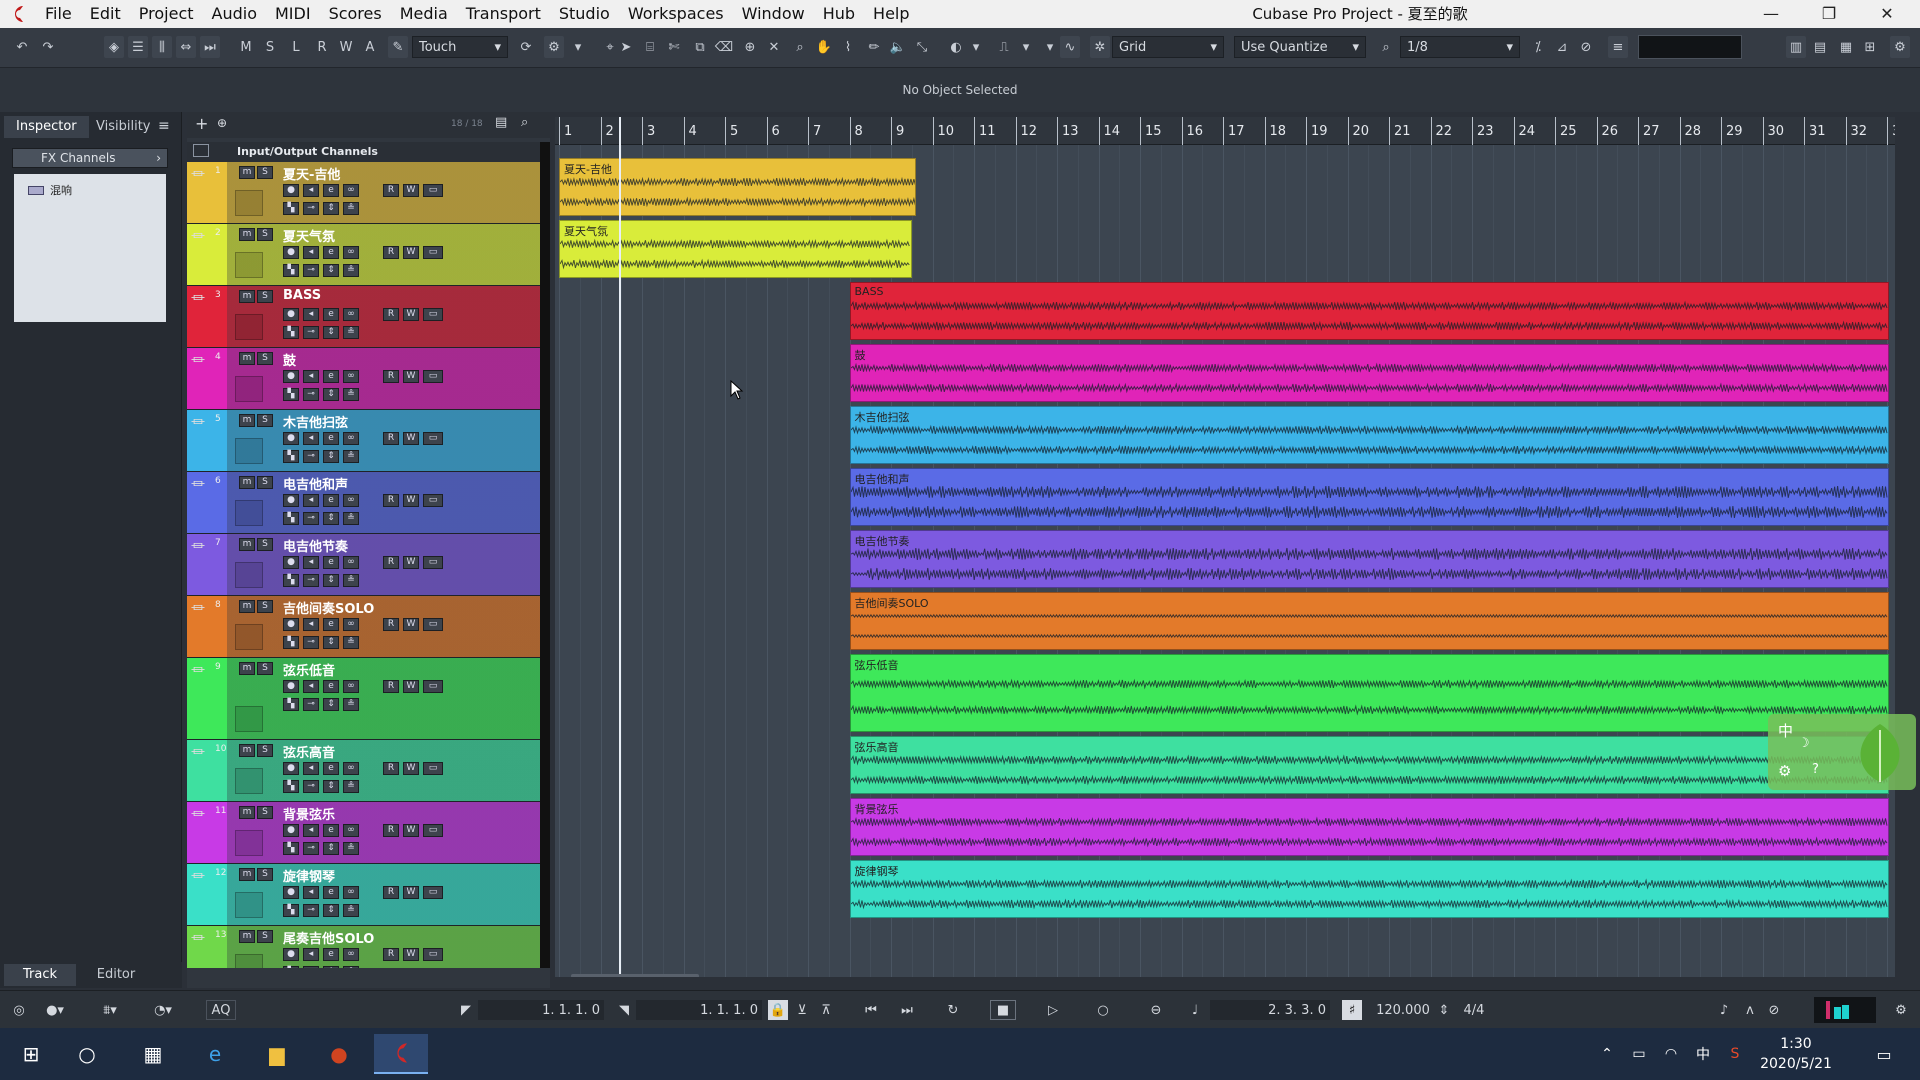 This screenshot has width=1920, height=1080. I want to click on search-icon: ⌕, so click(524, 122).